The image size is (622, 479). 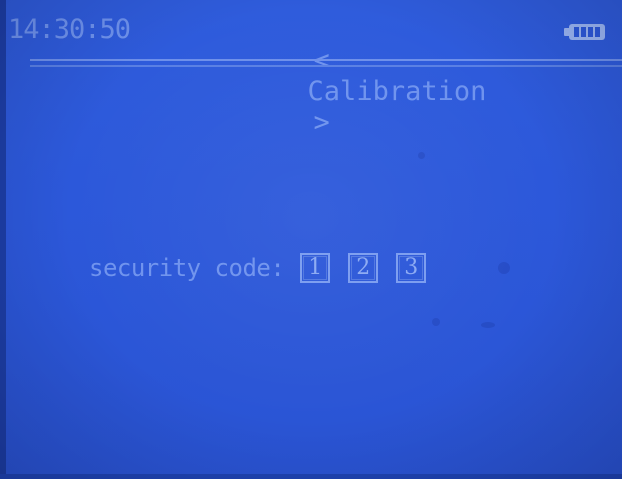 What do you see at coordinates (69, 29) in the screenshot?
I see `clock: 14:30:50` at bounding box center [69, 29].